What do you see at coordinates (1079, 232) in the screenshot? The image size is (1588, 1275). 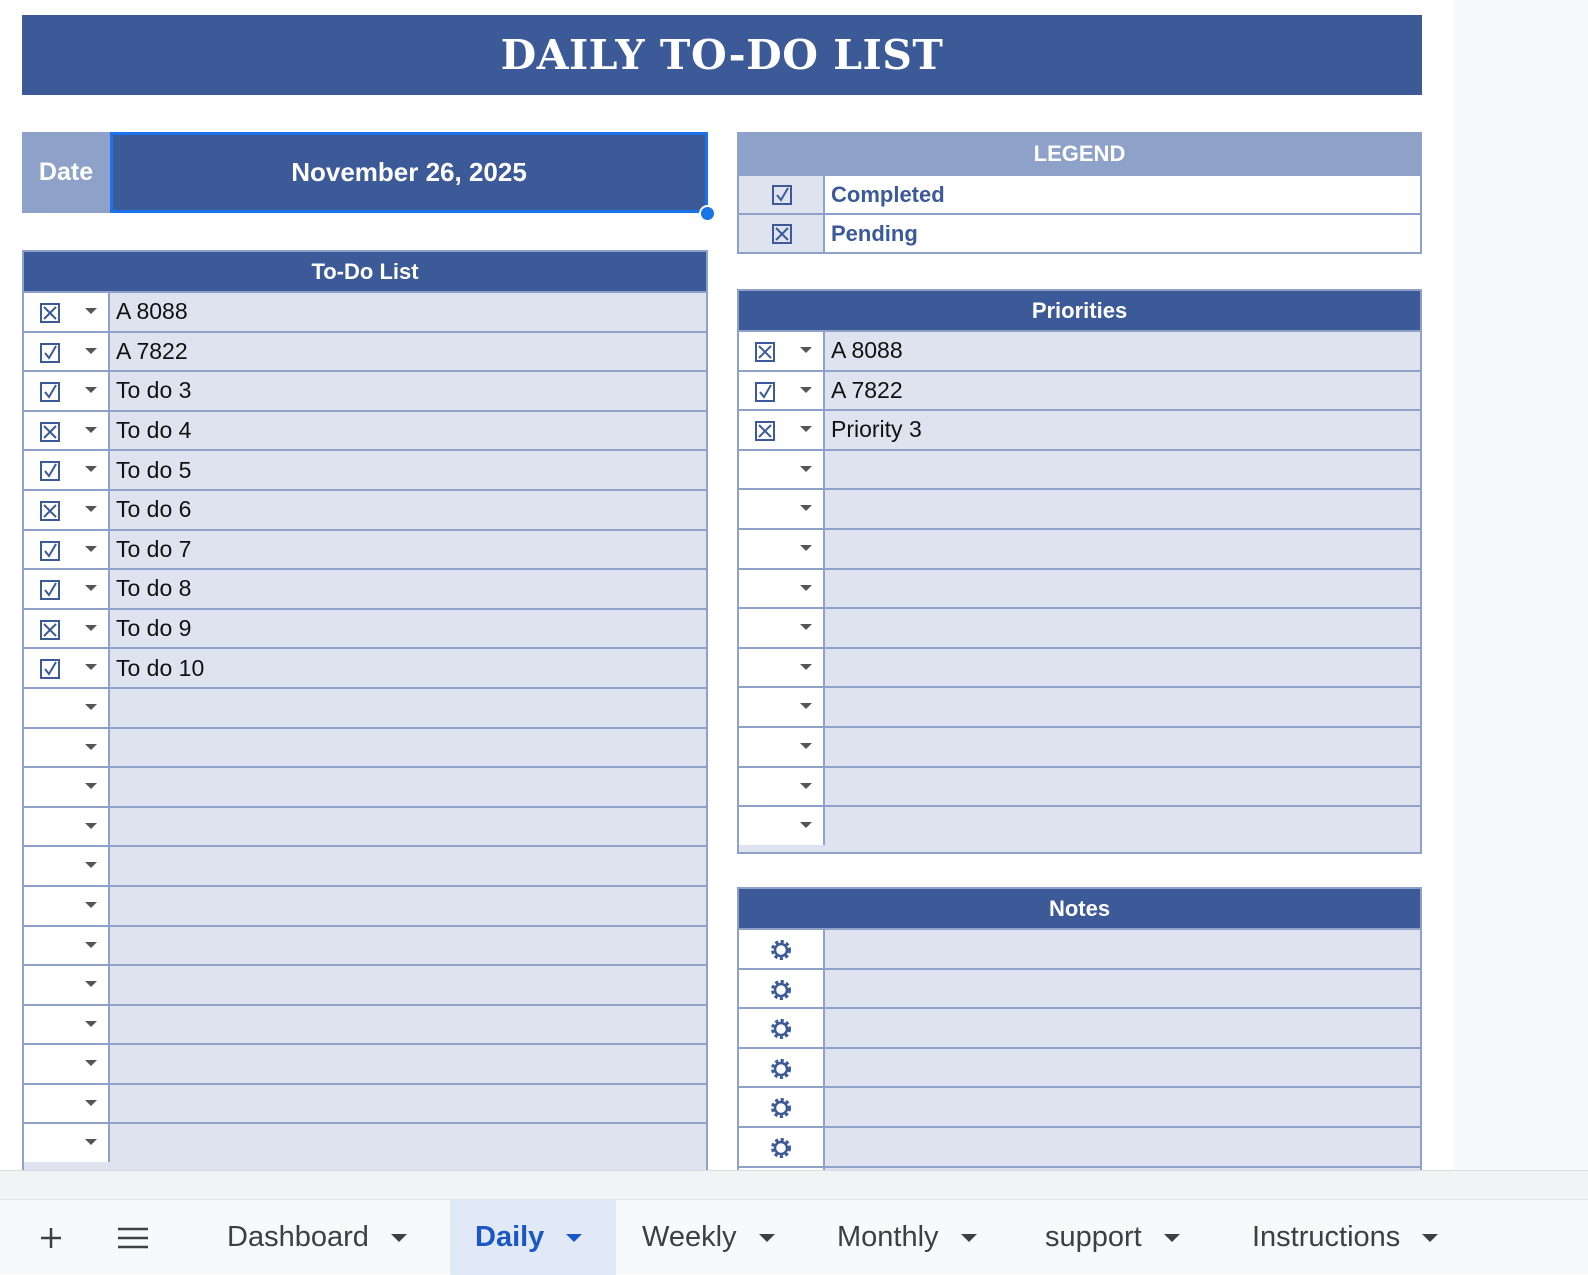 I see `legend-row-pending: Pending` at bounding box center [1079, 232].